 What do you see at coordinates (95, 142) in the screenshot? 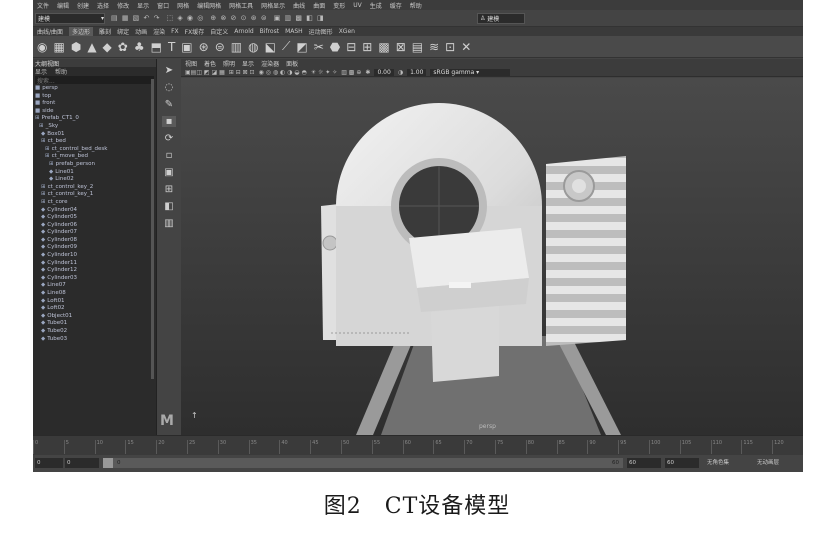
I see `outliner-item: ⊞ ct_bed` at bounding box center [95, 142].